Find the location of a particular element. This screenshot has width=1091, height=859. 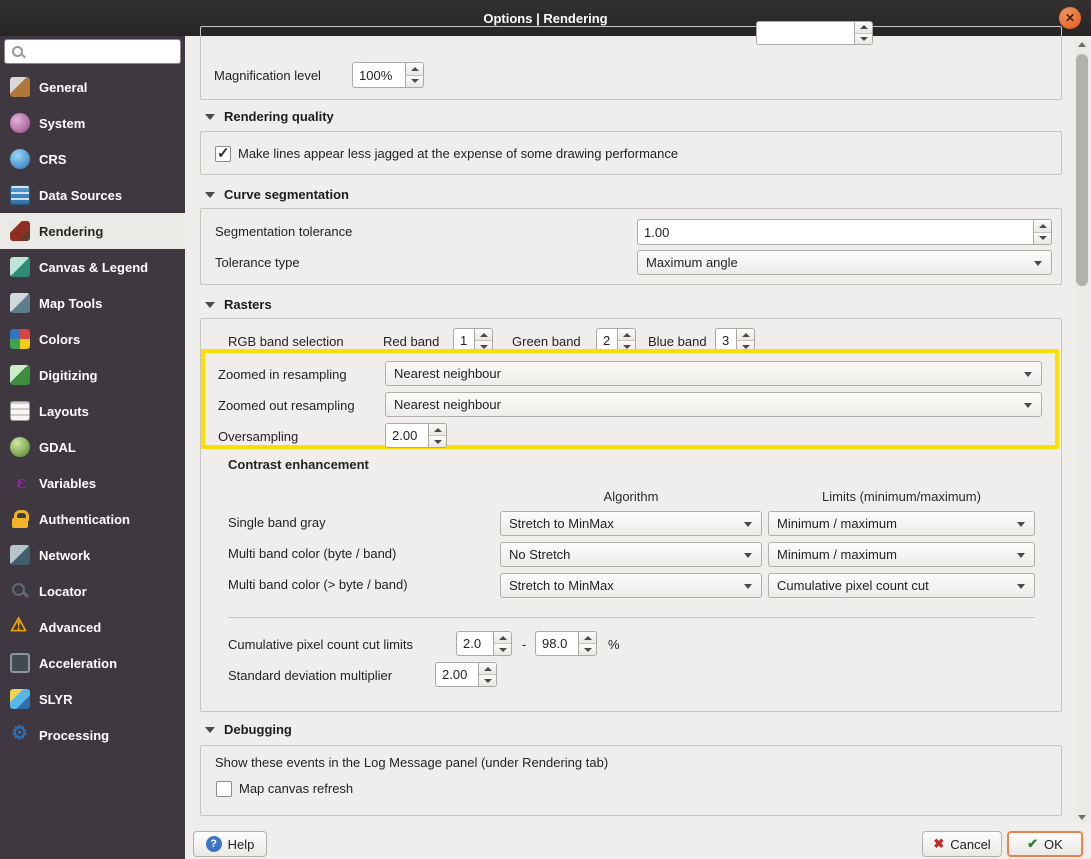

blue-band-spinbox: 3 is located at coordinates (735, 340).